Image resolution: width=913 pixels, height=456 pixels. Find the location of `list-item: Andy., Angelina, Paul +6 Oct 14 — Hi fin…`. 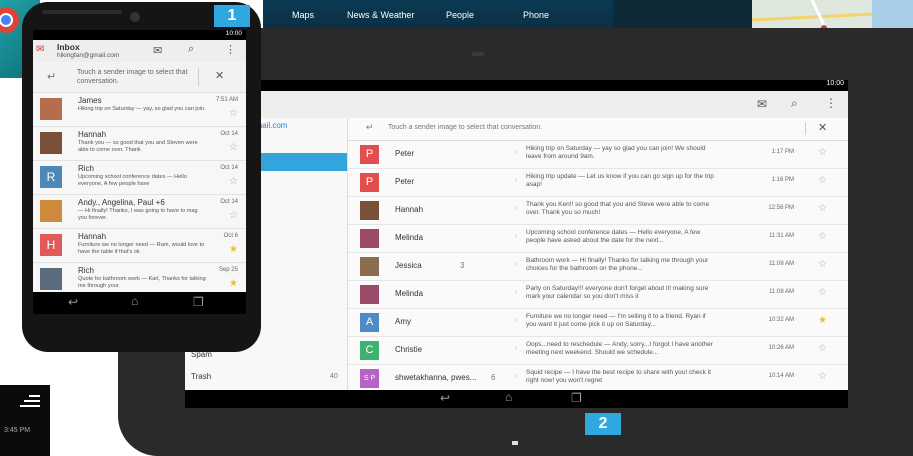

list-item: Andy., Angelina, Paul +6 Oct 14 — Hi fin… is located at coordinates (139, 212).